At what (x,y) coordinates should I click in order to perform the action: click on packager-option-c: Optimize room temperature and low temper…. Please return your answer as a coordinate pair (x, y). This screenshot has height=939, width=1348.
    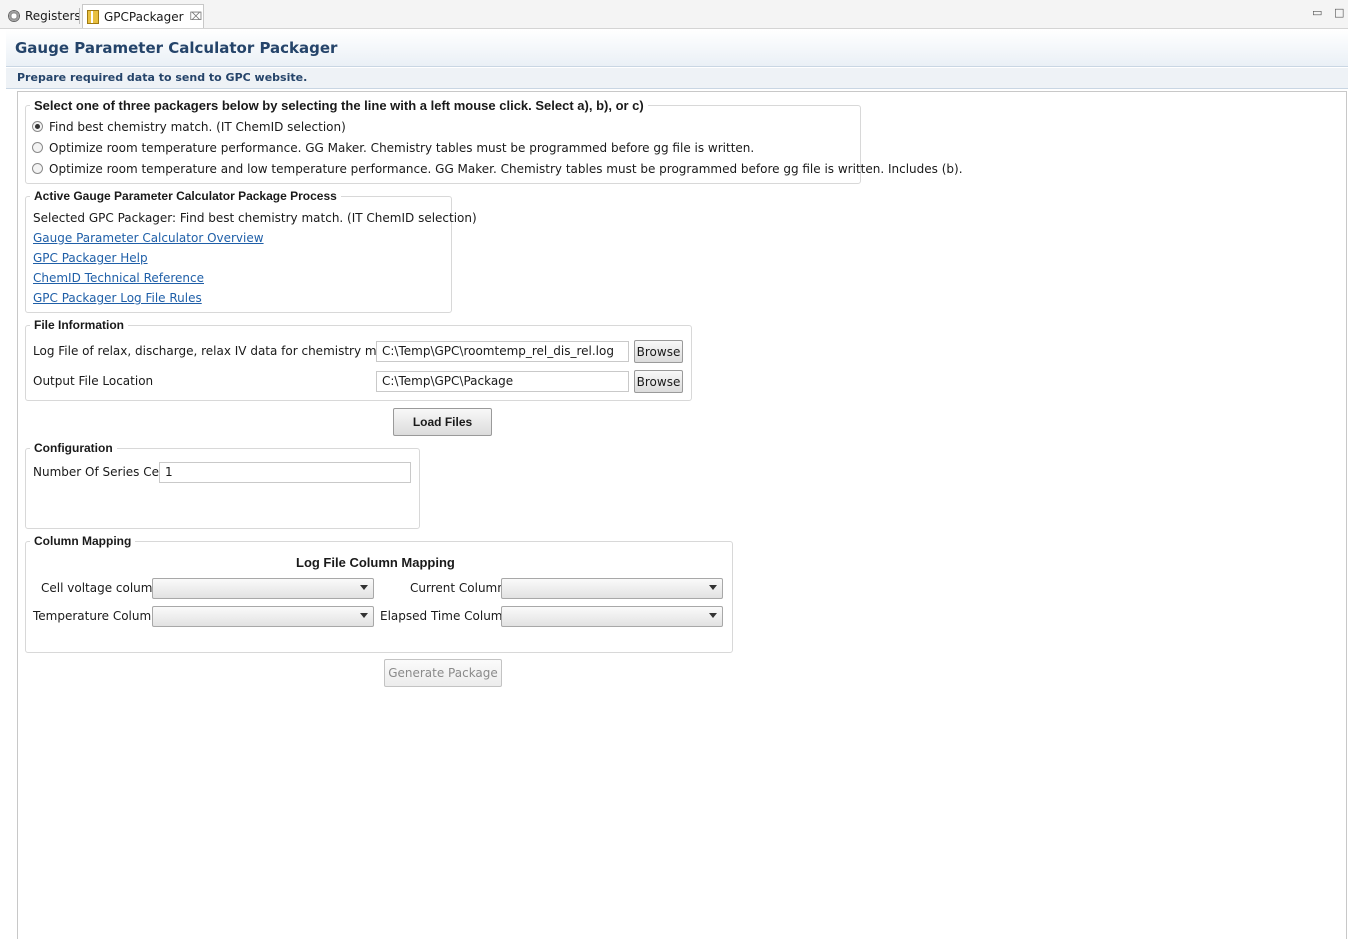
    Looking at the image, I should click on (497, 169).